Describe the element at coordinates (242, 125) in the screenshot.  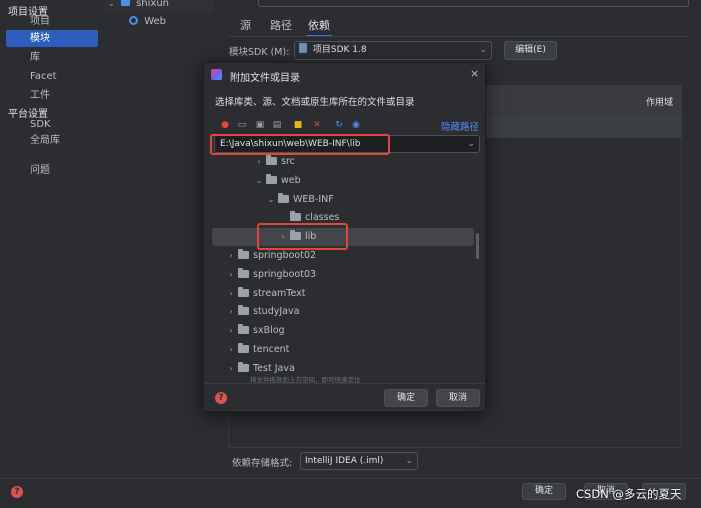
I see `desktop-icon: ▭` at that location.